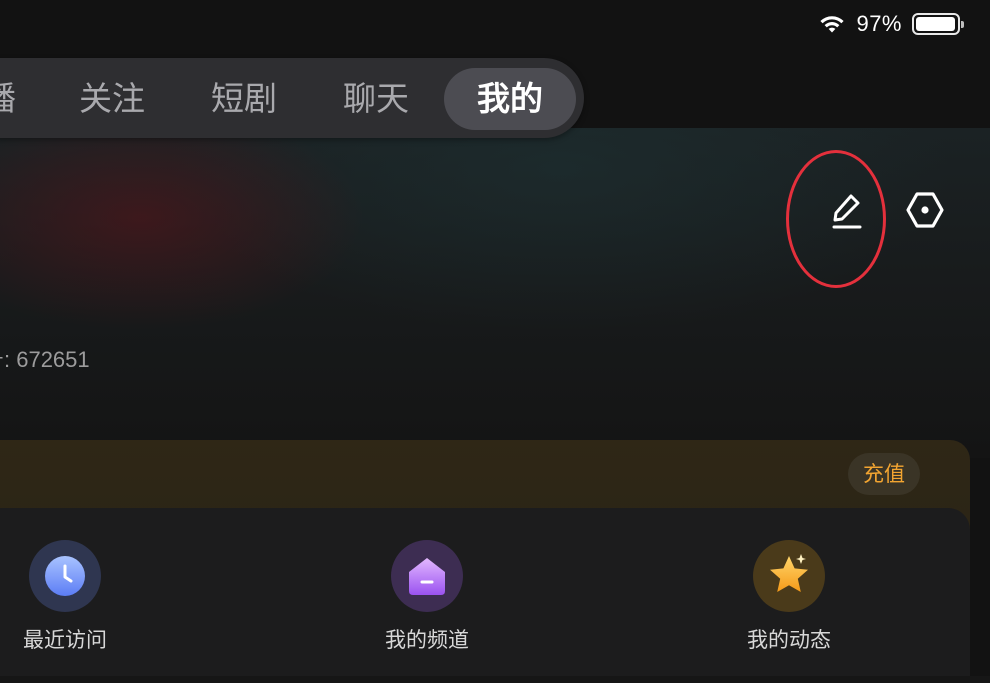 The width and height of the screenshot is (990, 683). I want to click on tab-me: 我的, so click(510, 99).